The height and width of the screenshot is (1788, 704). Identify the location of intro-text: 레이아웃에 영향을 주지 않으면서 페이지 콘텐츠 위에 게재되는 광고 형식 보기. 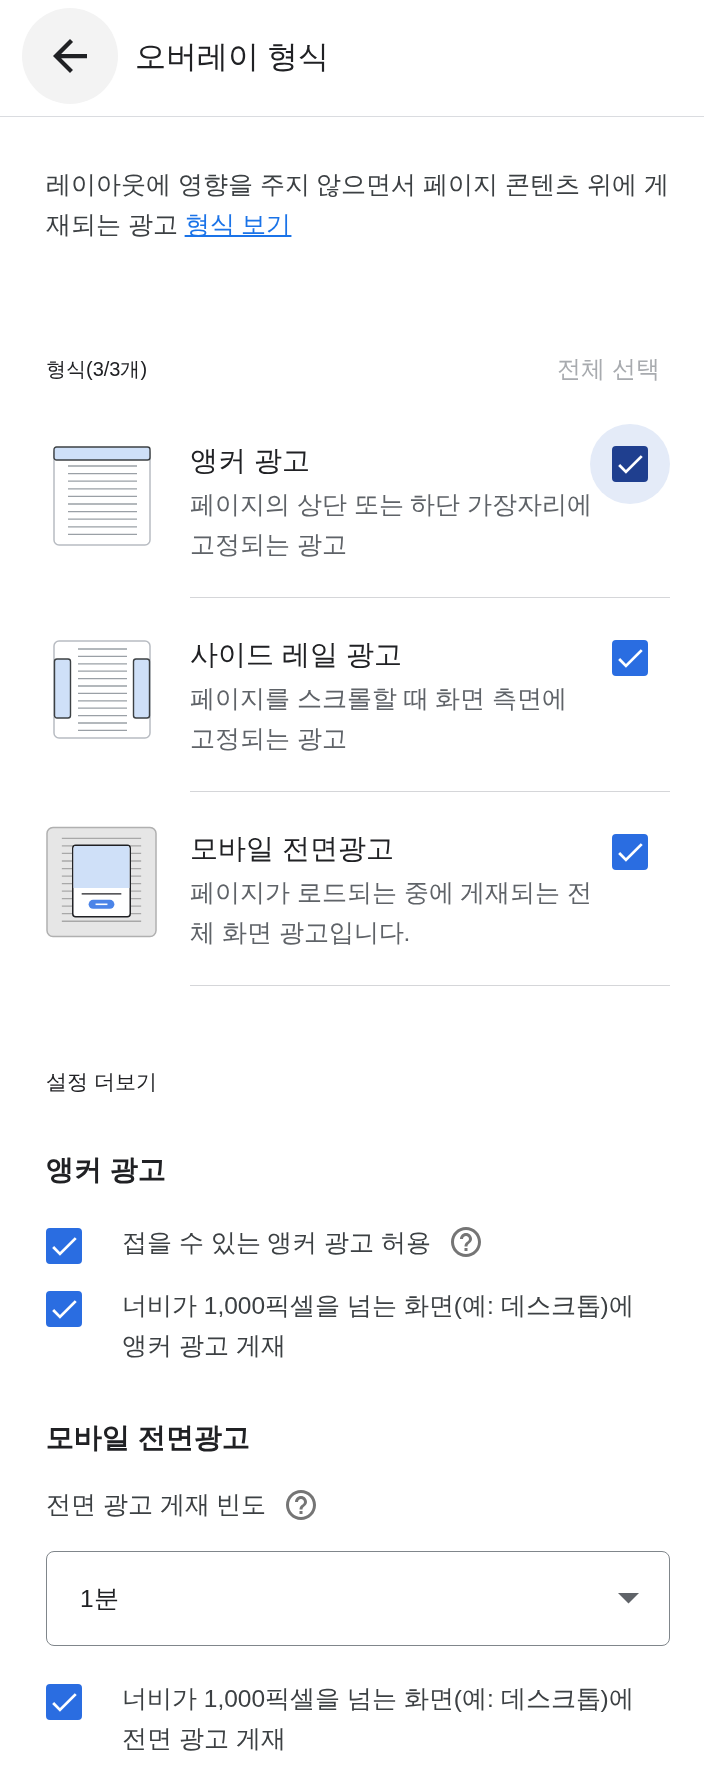
(358, 205).